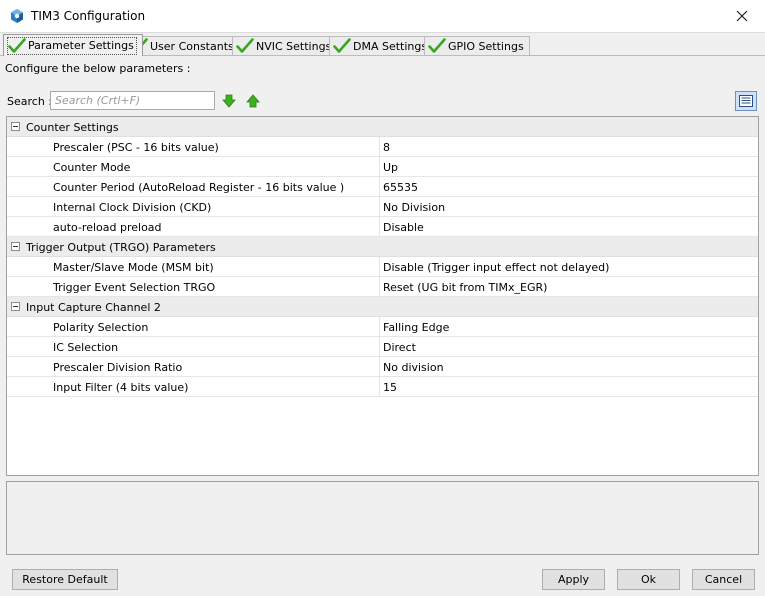 The image size is (765, 596). Describe the element at coordinates (400, 187) in the screenshot. I see `param-value: 65535` at that location.